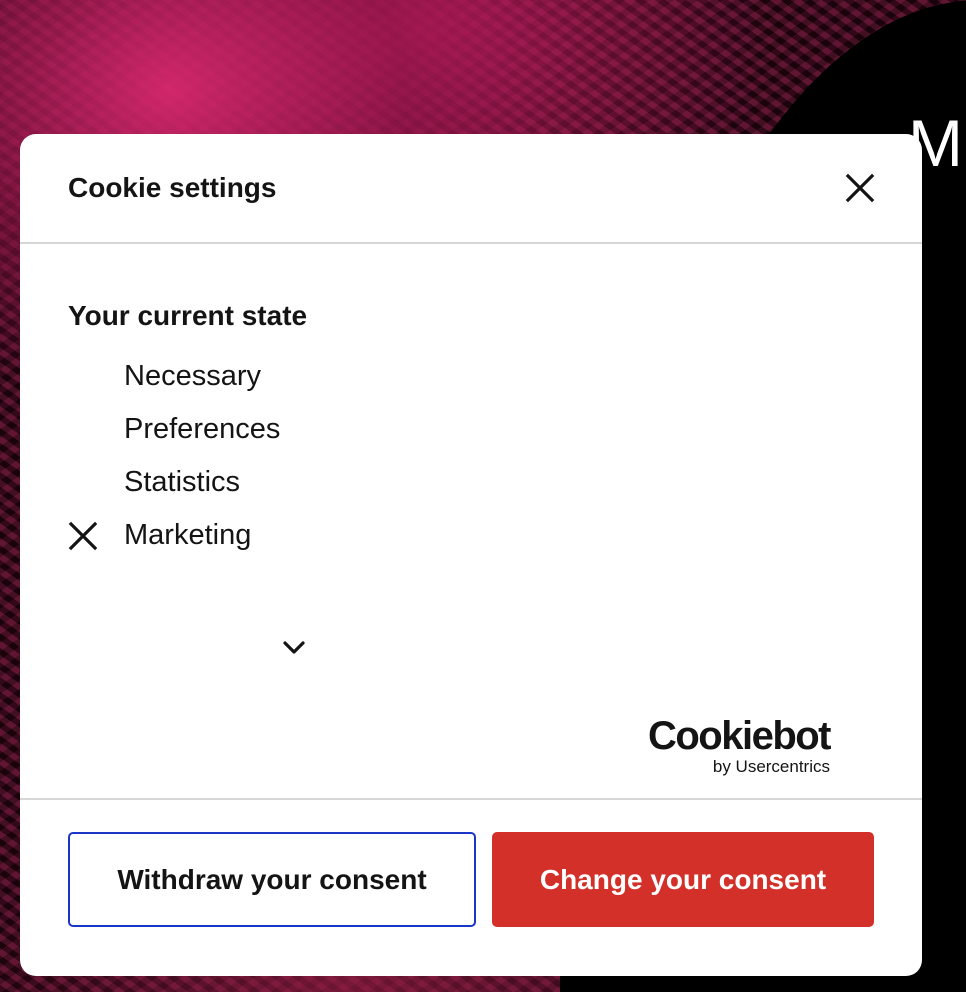  Describe the element at coordinates (172, 187) in the screenshot. I see `dialog-title: Cookie settings` at that location.